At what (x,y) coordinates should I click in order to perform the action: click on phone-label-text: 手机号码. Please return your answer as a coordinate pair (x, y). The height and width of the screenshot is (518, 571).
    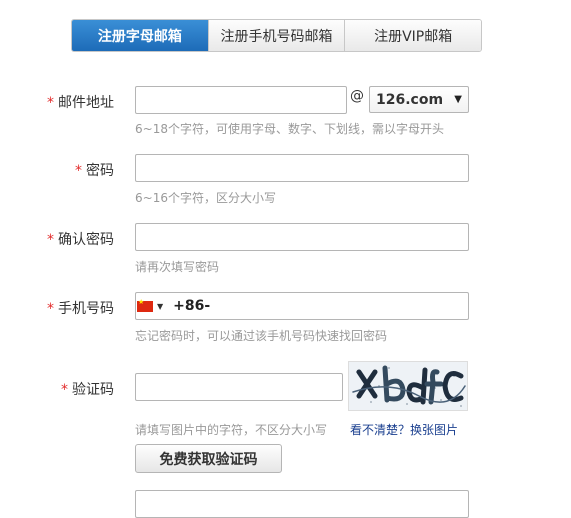
    Looking at the image, I should click on (86, 309).